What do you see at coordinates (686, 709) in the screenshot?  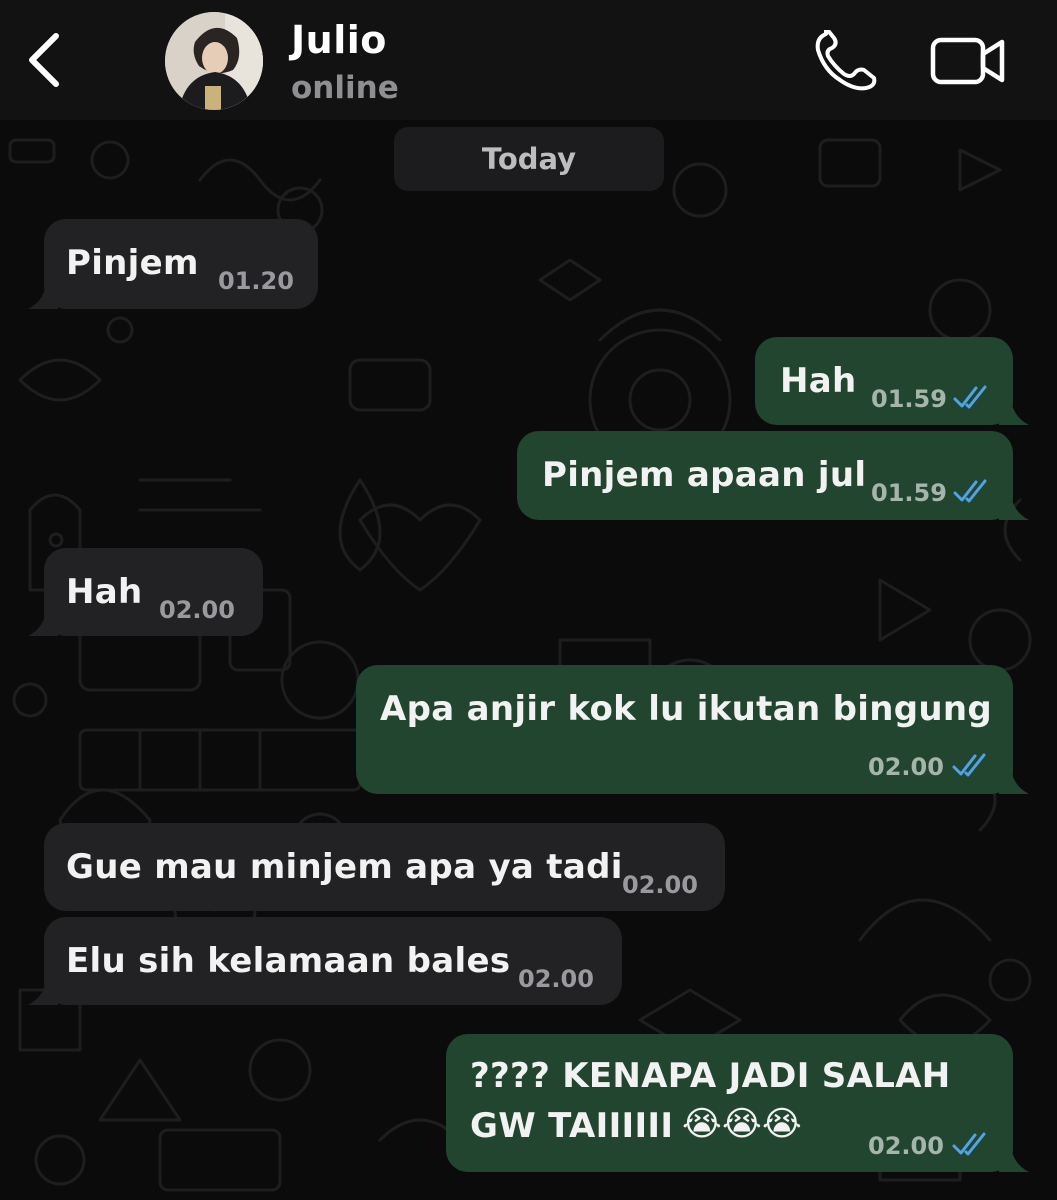 I see `message-text: Apa anjir kok lu ikutan bingung` at bounding box center [686, 709].